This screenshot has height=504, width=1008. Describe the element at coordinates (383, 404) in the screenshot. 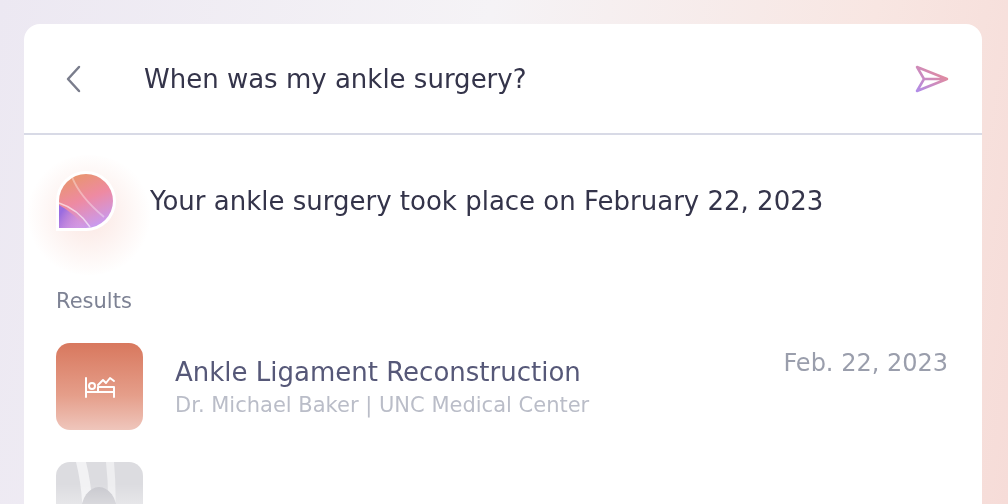

I see `result-subtitle: Dr. Michael Baker | UNC Medical Center` at that location.